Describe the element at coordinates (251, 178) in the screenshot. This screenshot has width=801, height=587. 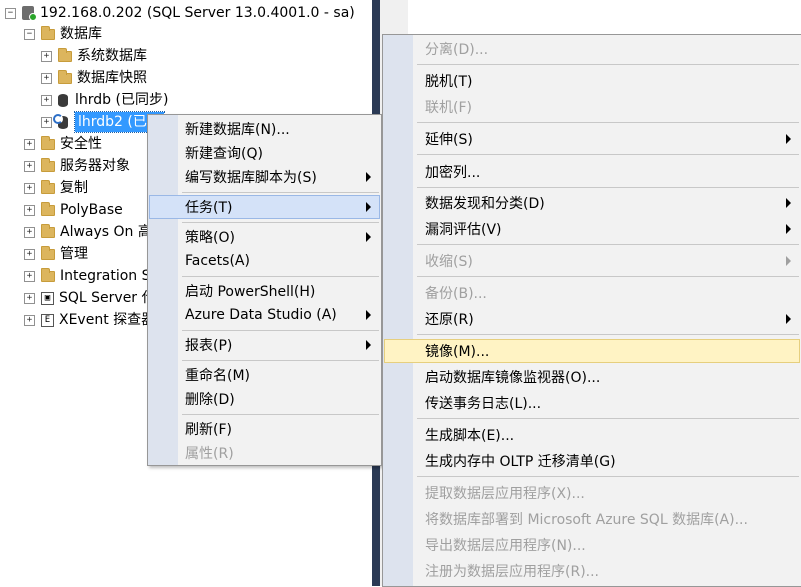
I see `menu-item-label: 编写数据库脚本为(S)` at that location.